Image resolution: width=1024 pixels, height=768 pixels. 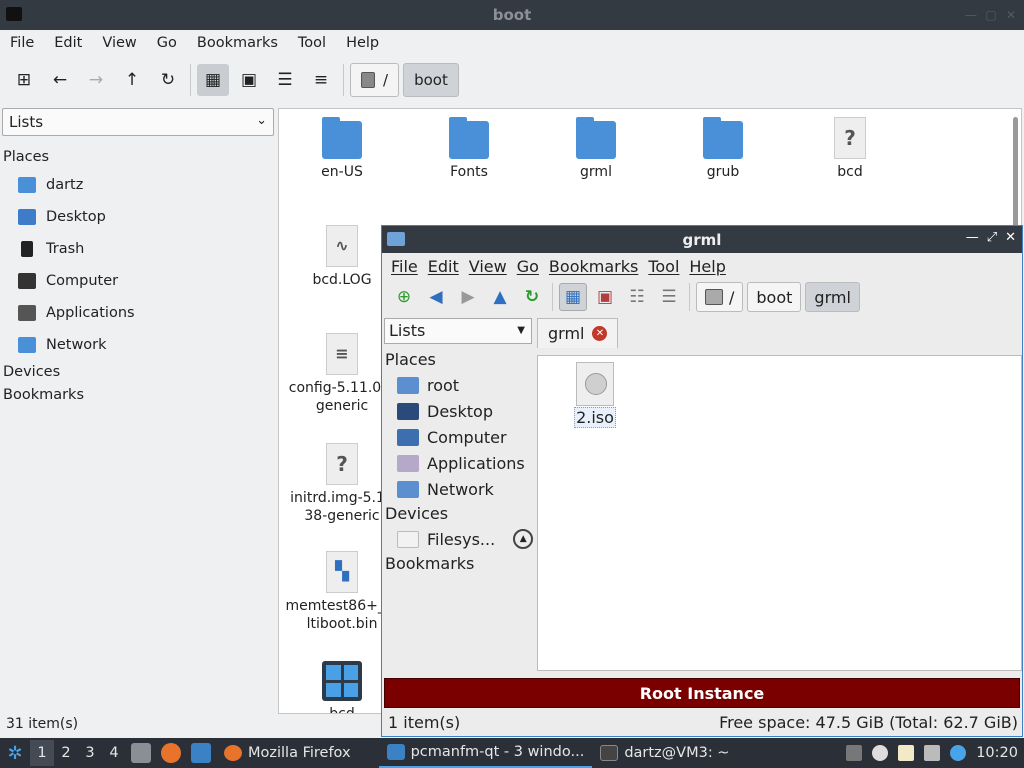 I want to click on maximize-icon: ⤢, so click(x=992, y=237).